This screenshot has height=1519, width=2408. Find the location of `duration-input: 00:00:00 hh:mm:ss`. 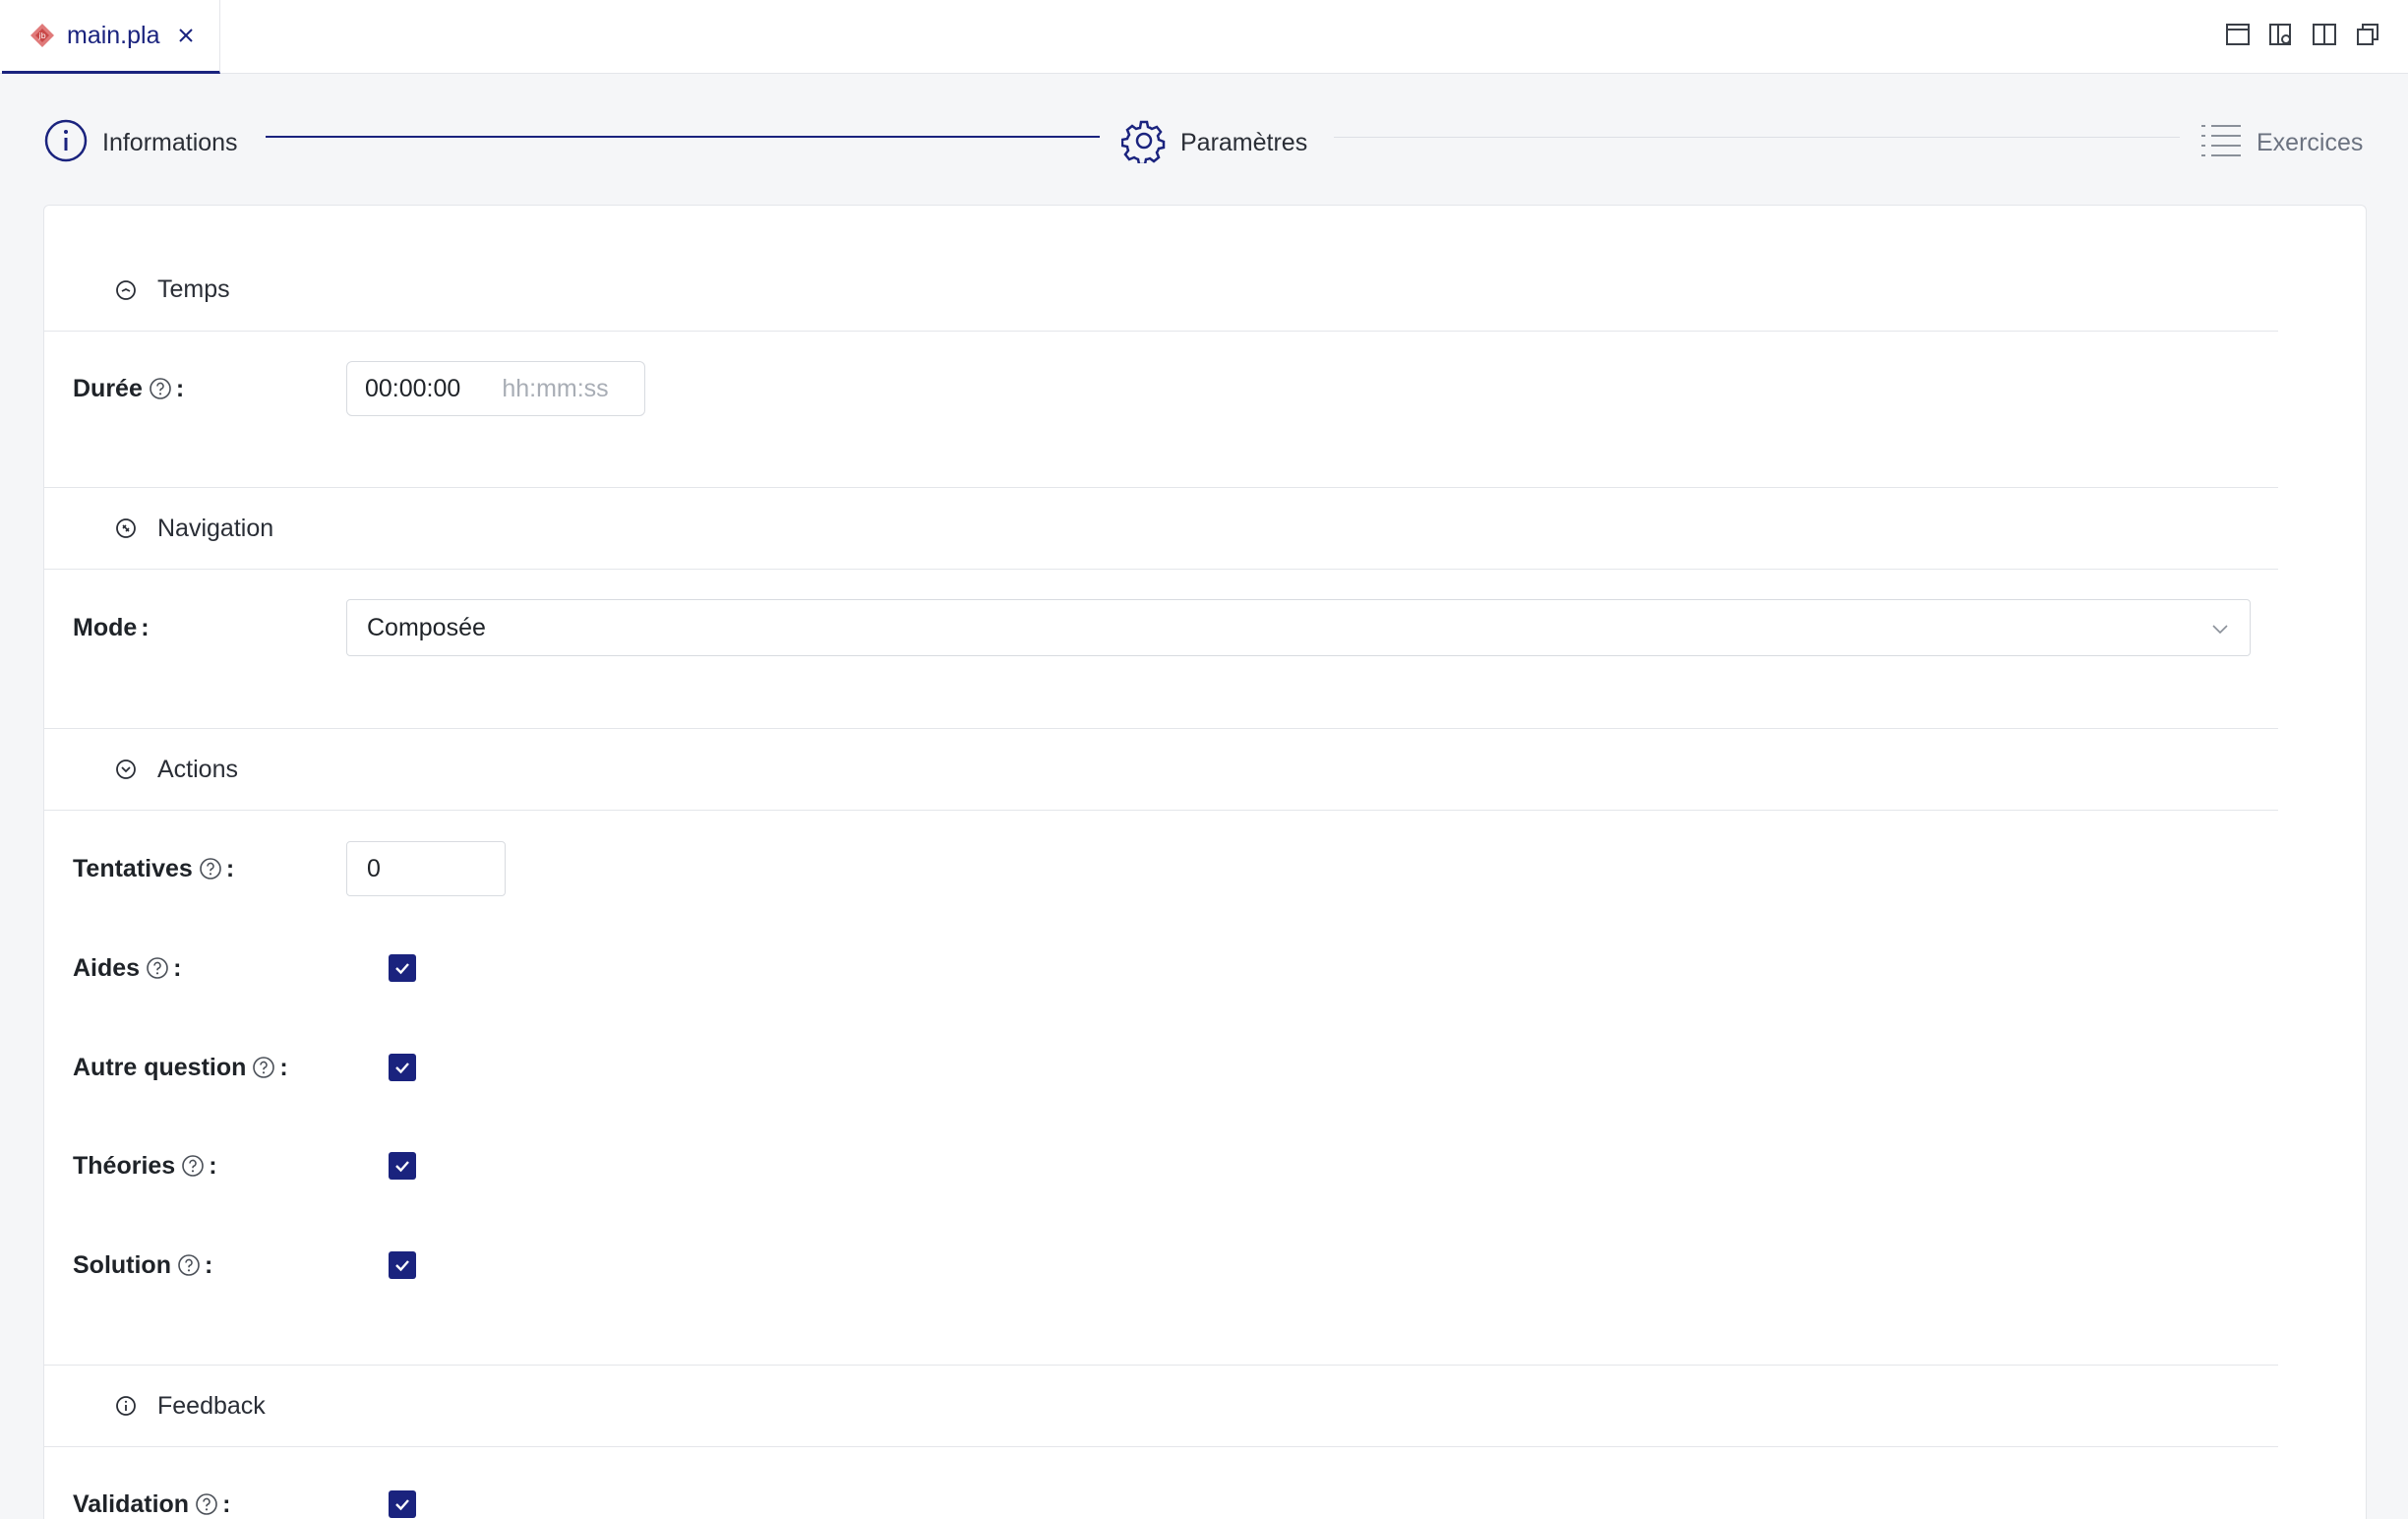

duration-input: 00:00:00 hh:mm:ss is located at coordinates (495, 389).